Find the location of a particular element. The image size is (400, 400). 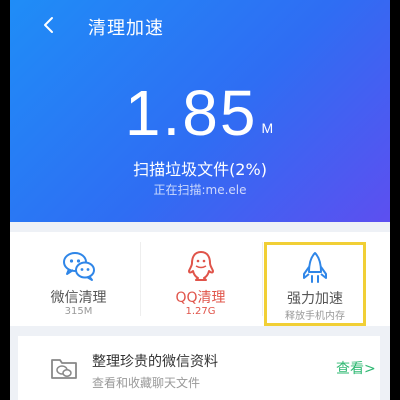

wechat-clean-card: 微信清理 315M is located at coordinates (78, 279).